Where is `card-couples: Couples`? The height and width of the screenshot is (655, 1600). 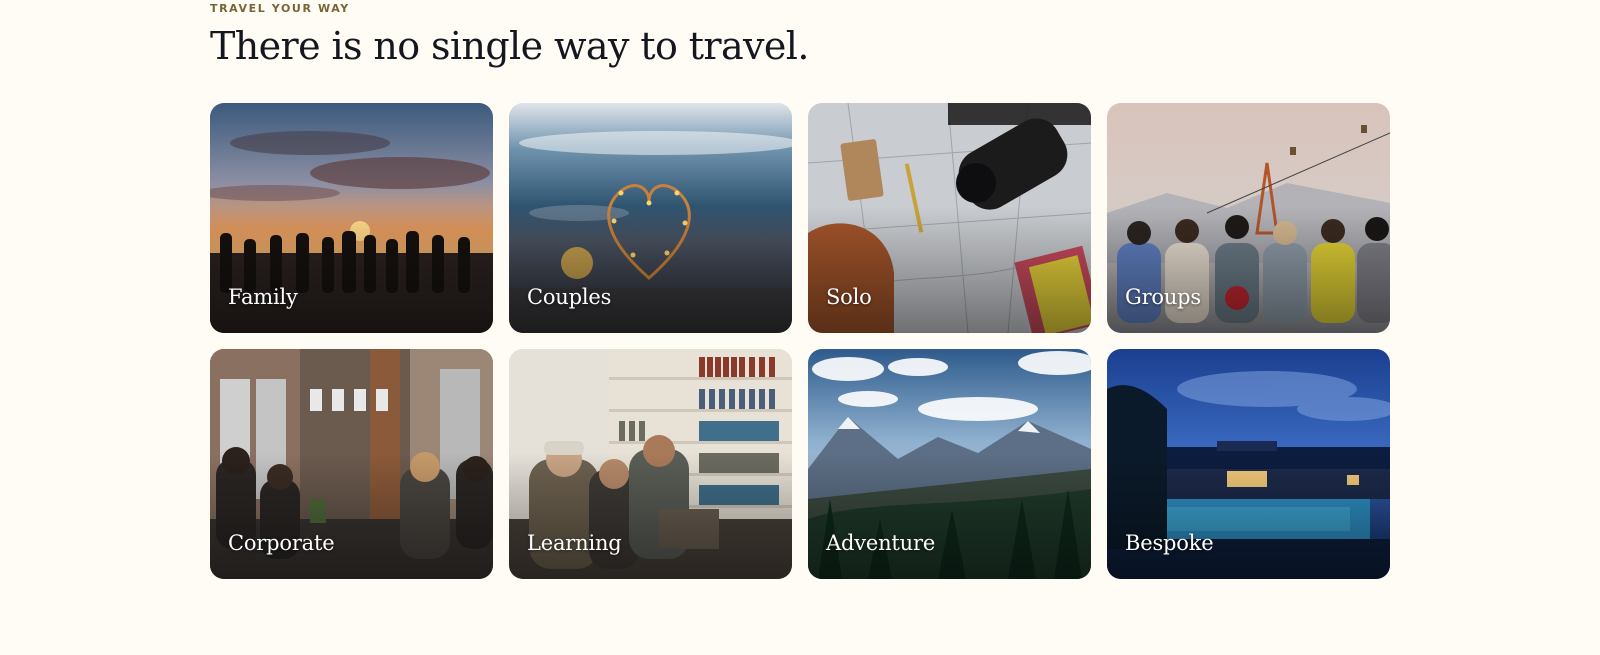 card-couples: Couples is located at coordinates (650, 218).